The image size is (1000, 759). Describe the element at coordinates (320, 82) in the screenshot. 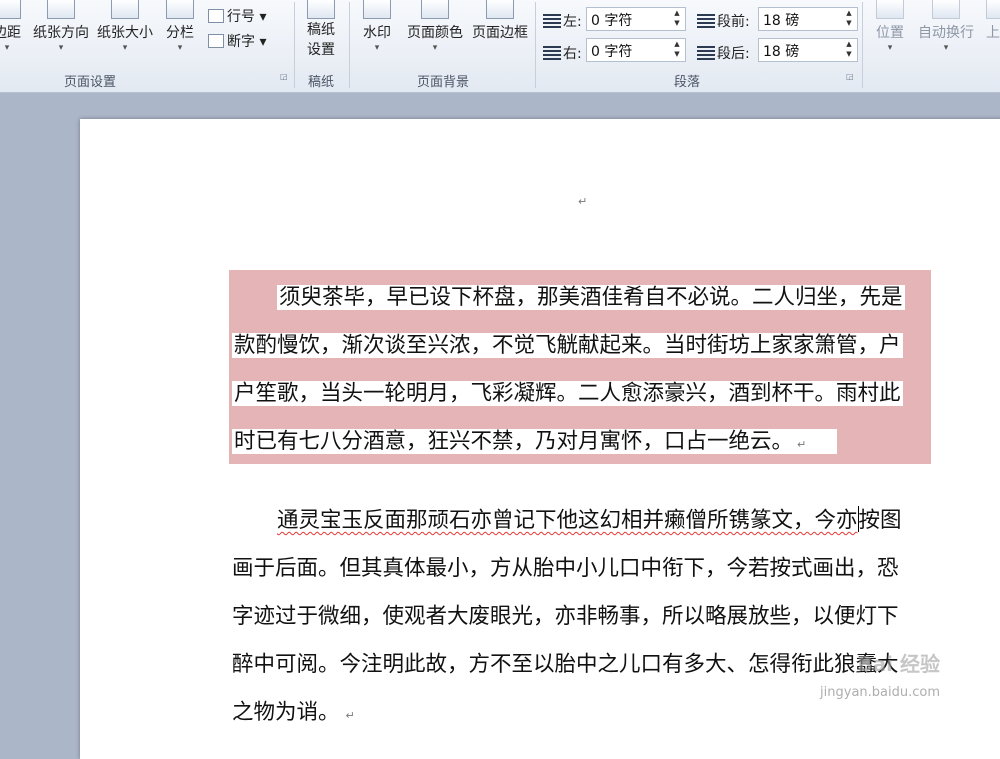

I see `manuscript-group-label: 稿纸` at that location.